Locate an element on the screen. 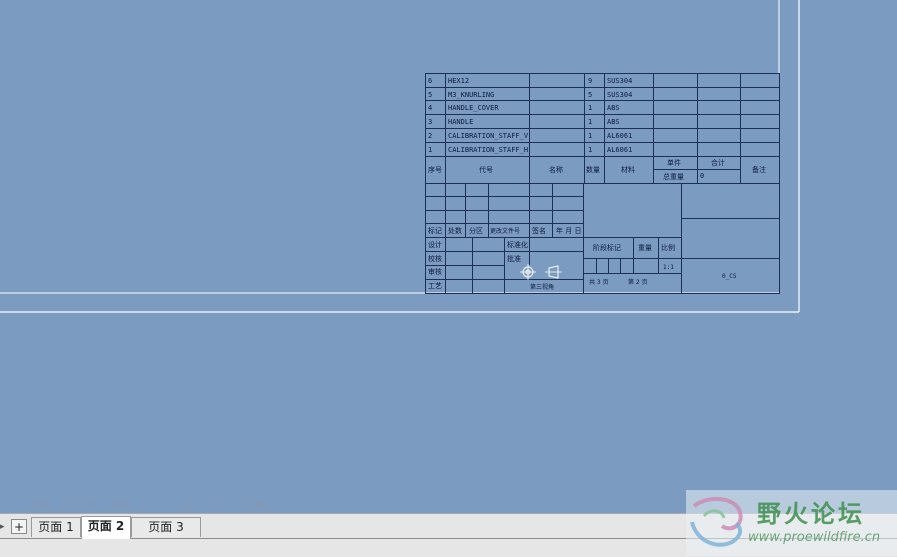 The image size is (897, 557). status-name-value: 0_CS is located at coordinates (154, 505).